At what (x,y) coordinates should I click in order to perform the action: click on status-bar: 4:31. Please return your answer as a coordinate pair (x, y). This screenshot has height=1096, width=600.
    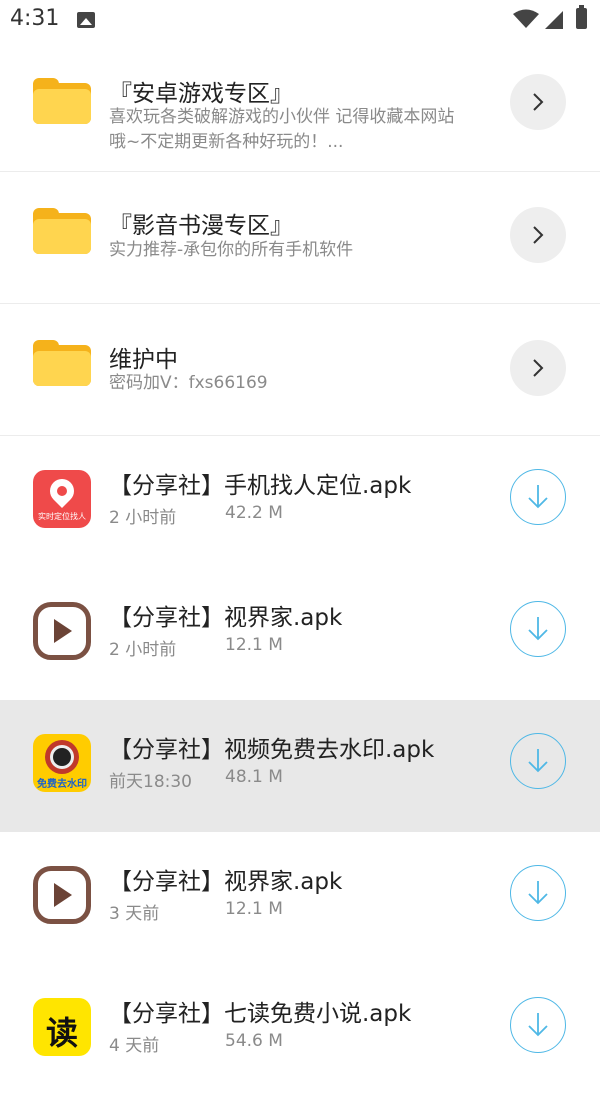
    Looking at the image, I should click on (300, 21).